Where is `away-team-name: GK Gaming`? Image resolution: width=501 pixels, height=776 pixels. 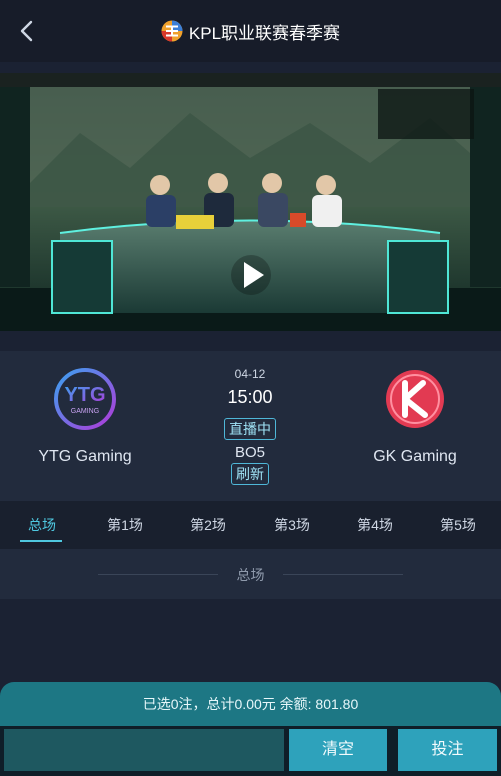 away-team-name: GK Gaming is located at coordinates (415, 456).